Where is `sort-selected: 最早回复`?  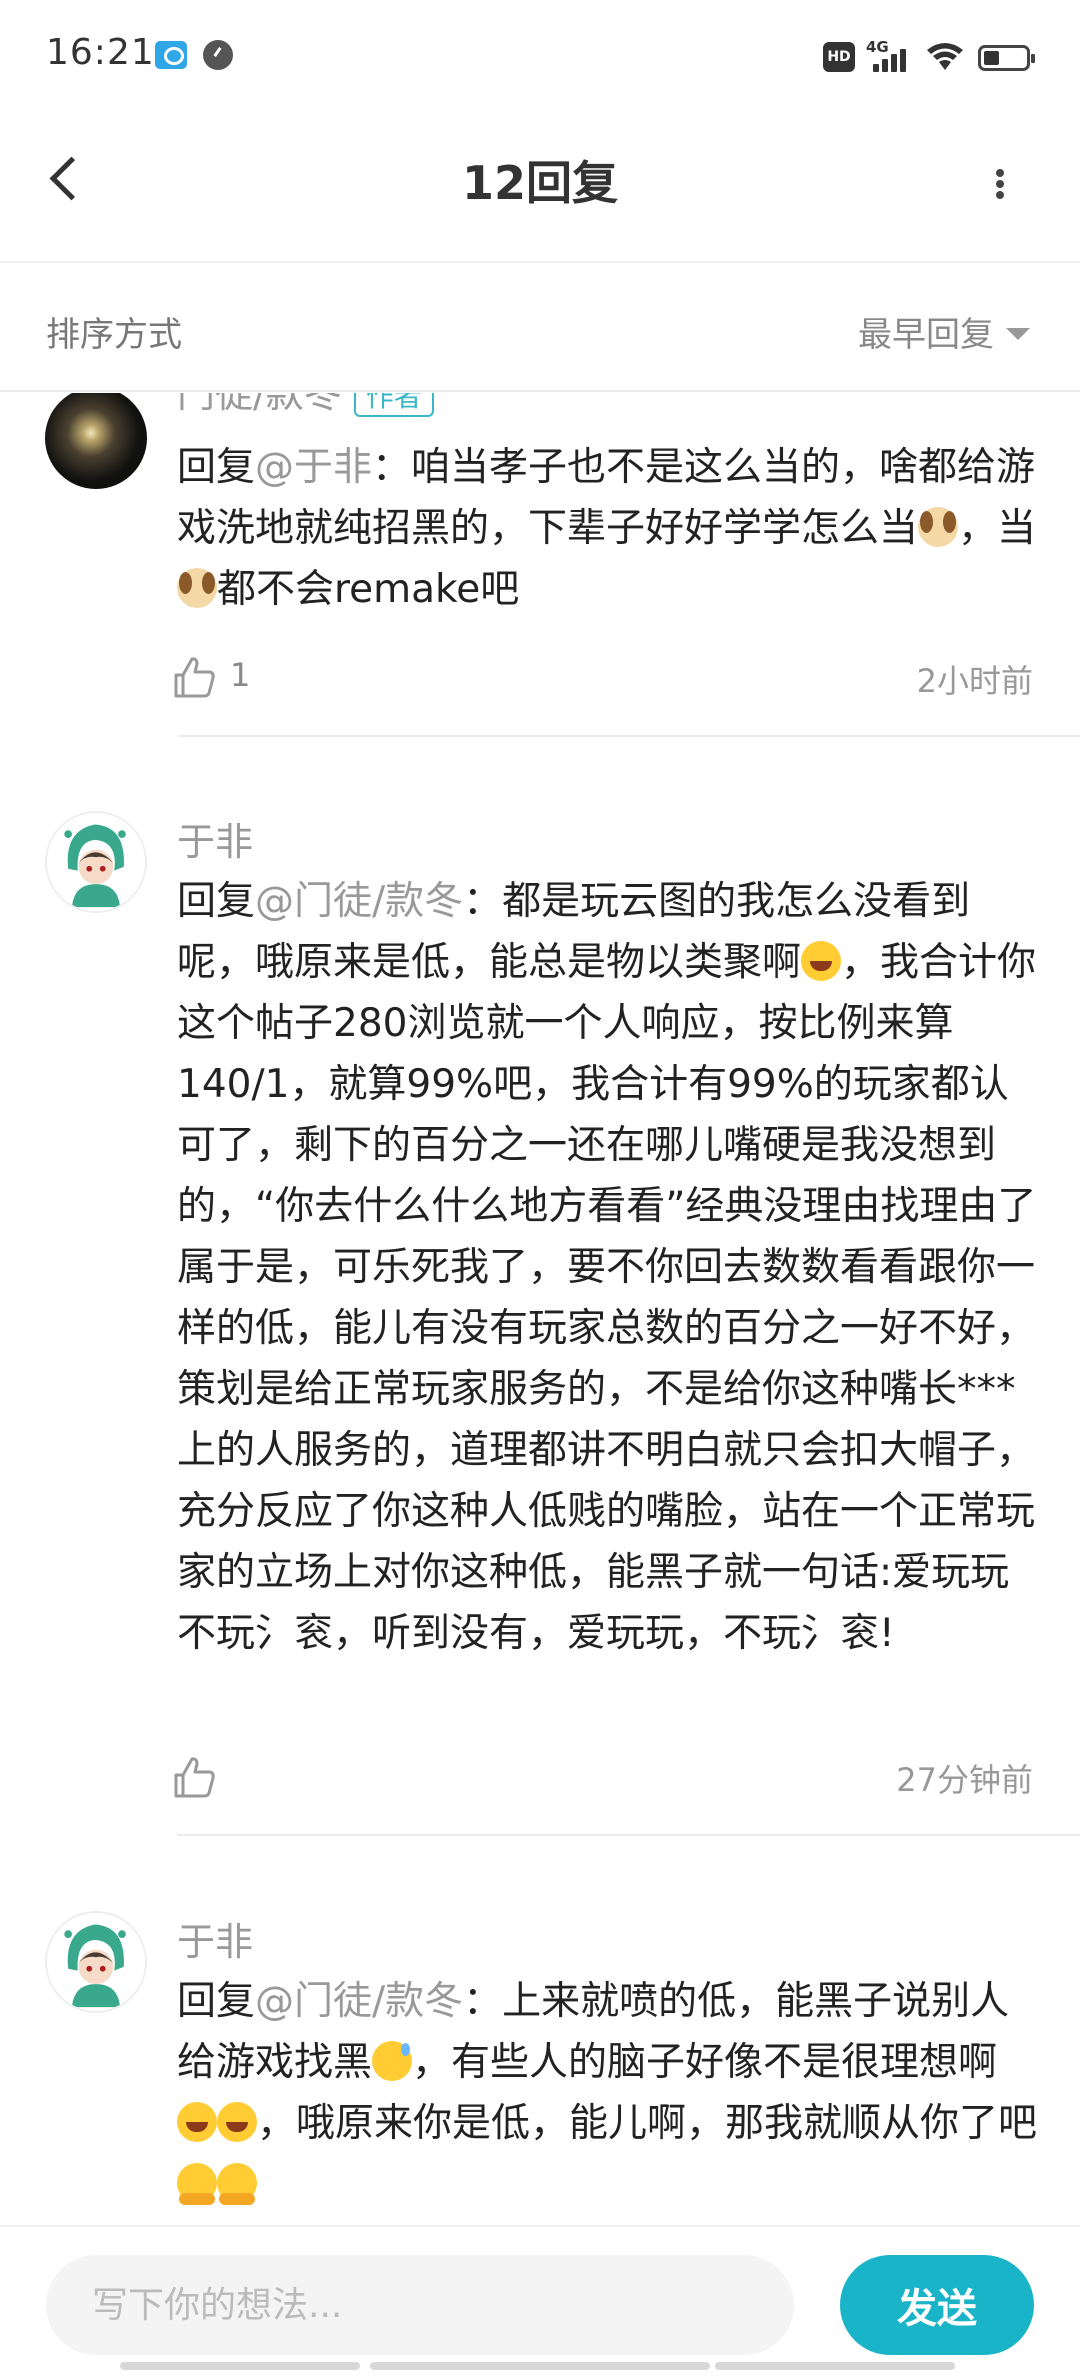
sort-selected: 最早回复 is located at coordinates (926, 335).